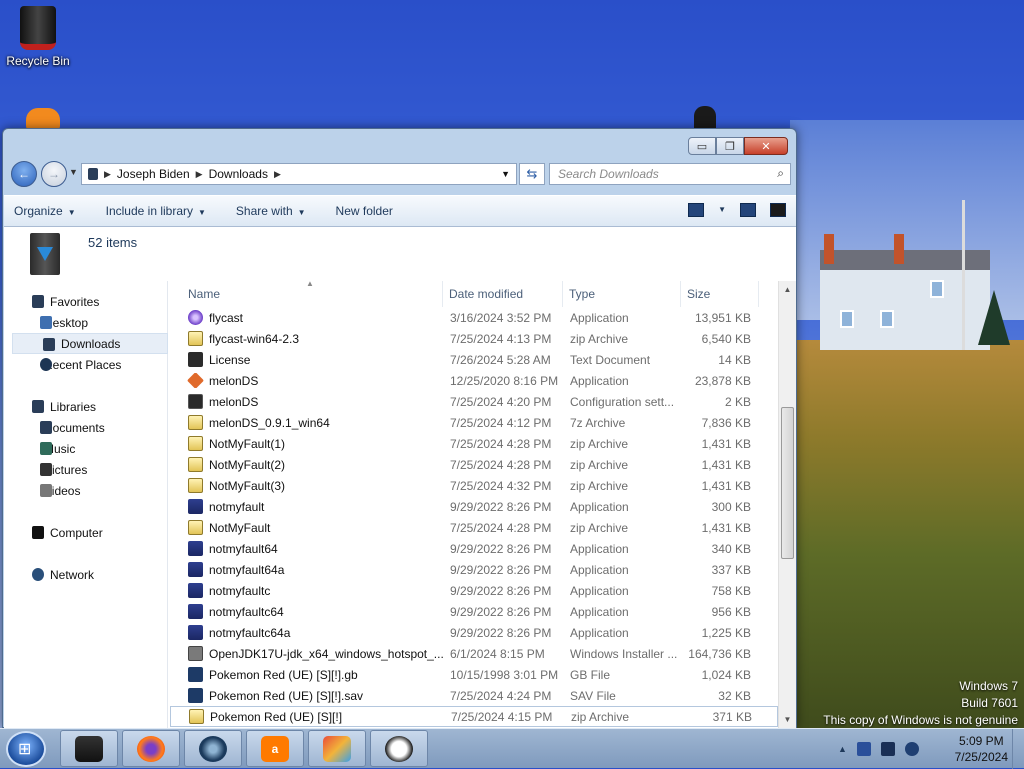 This screenshot has height=769, width=1024. I want to click on tray-overflow-icon: ▲, so click(842, 749).